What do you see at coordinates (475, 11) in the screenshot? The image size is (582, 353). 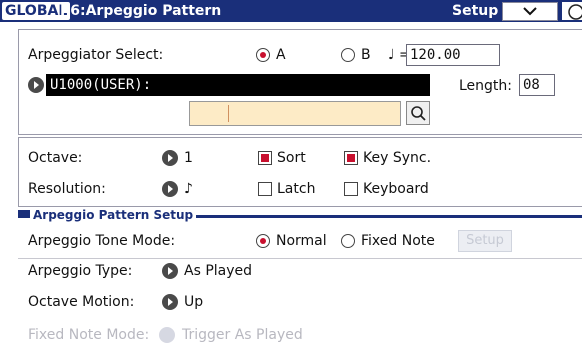 I see `setup-label: Setup` at bounding box center [475, 11].